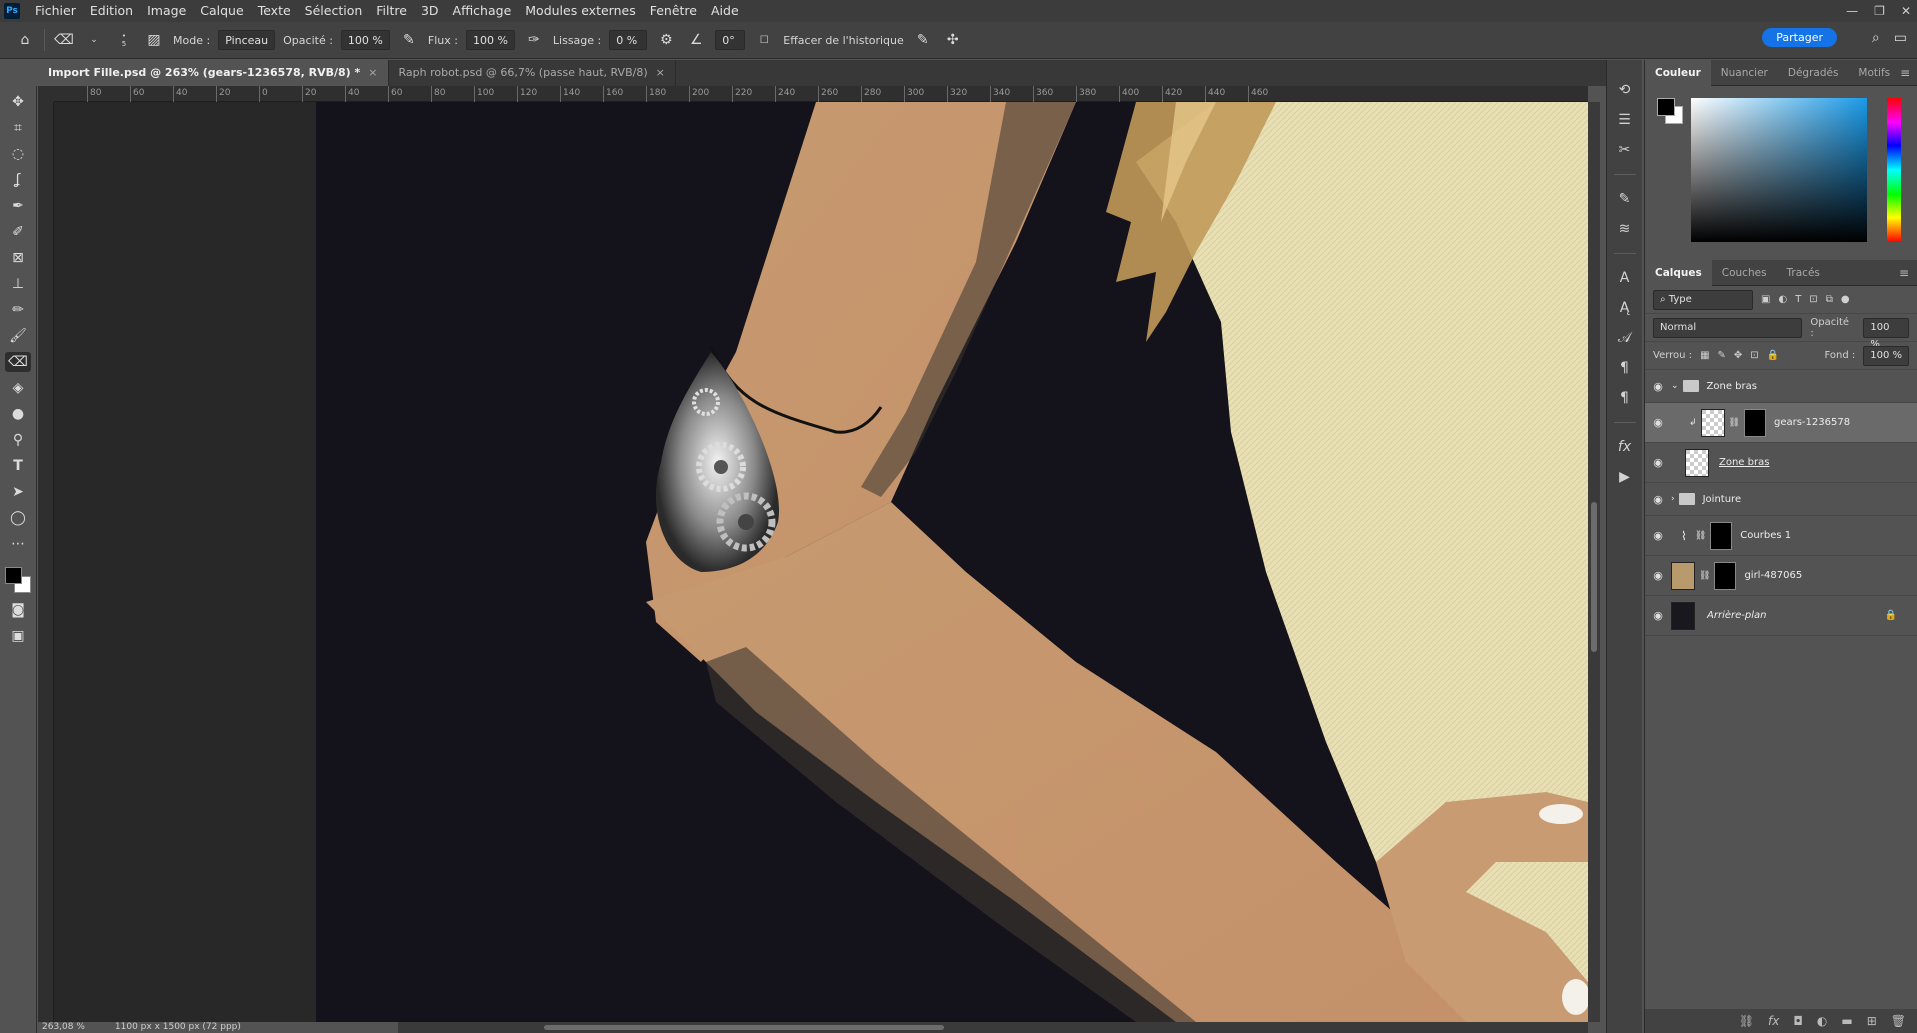 This screenshot has height=1033, width=1917. I want to click on menu-3d: 3D, so click(430, 11).